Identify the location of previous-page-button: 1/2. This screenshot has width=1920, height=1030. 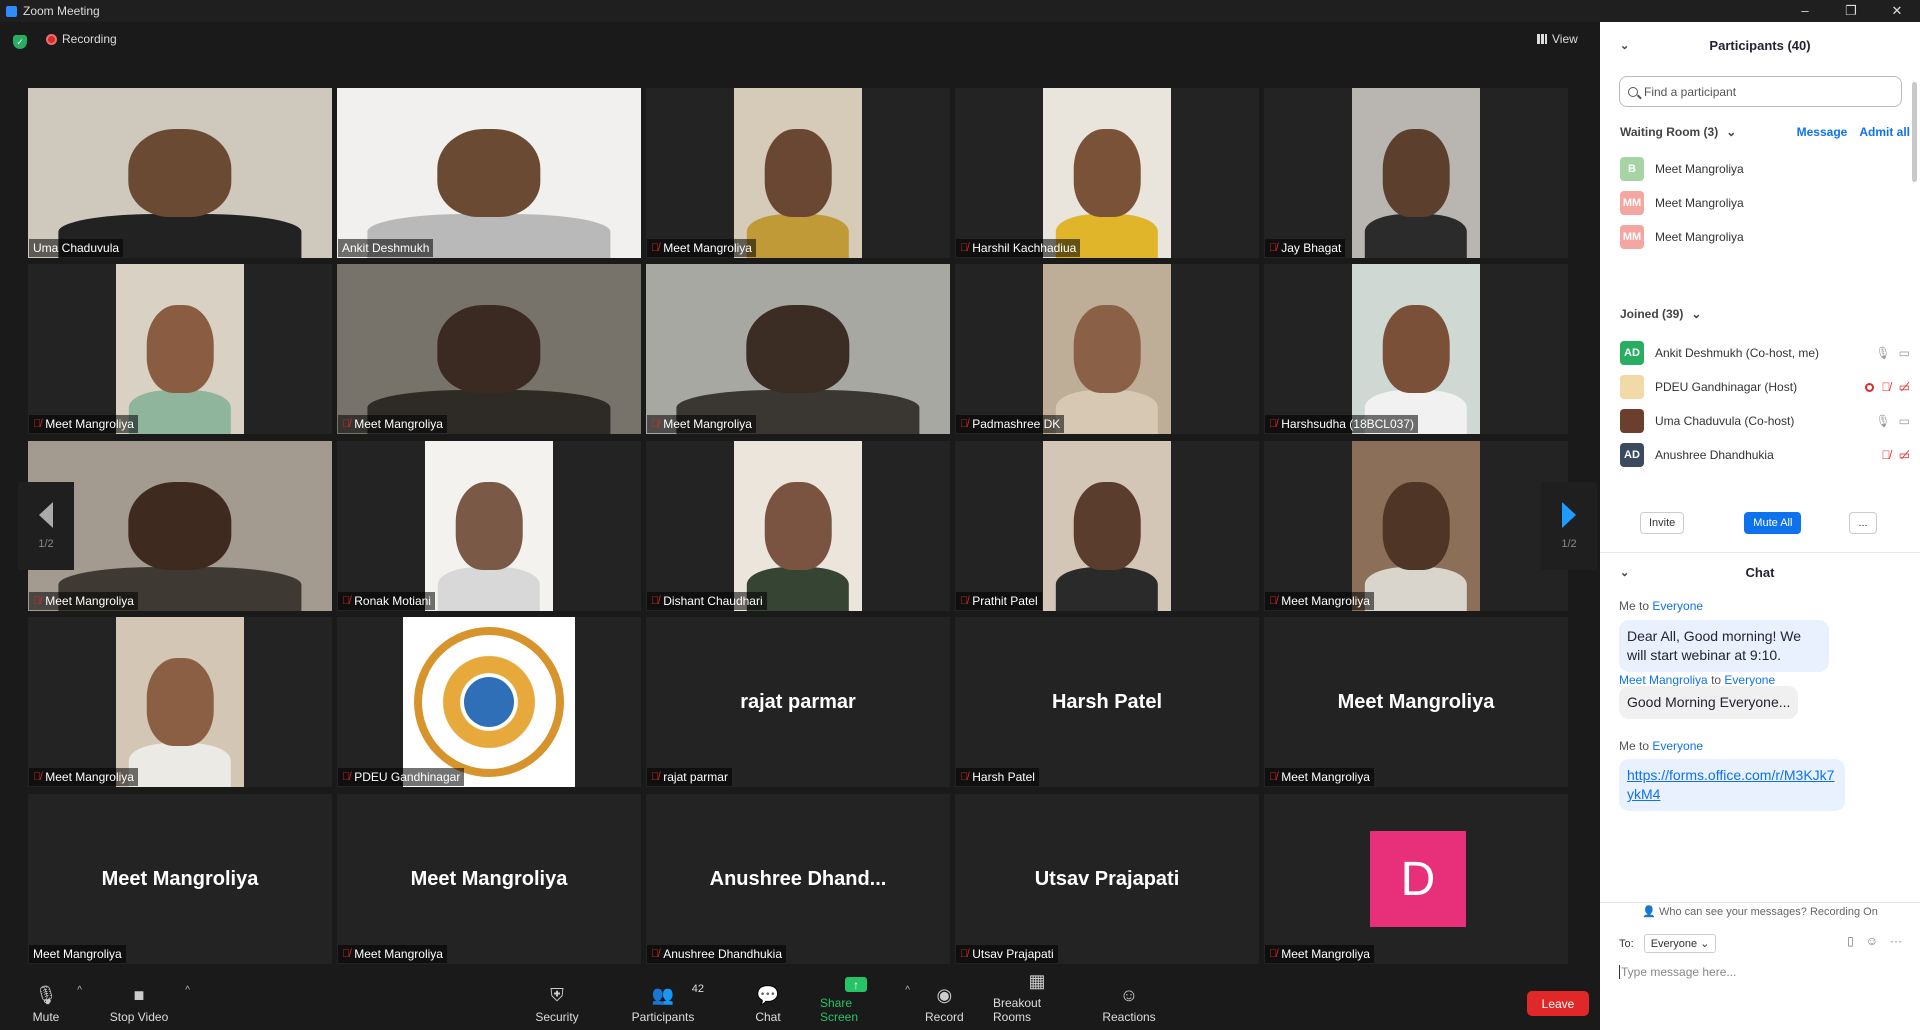
(46, 526).